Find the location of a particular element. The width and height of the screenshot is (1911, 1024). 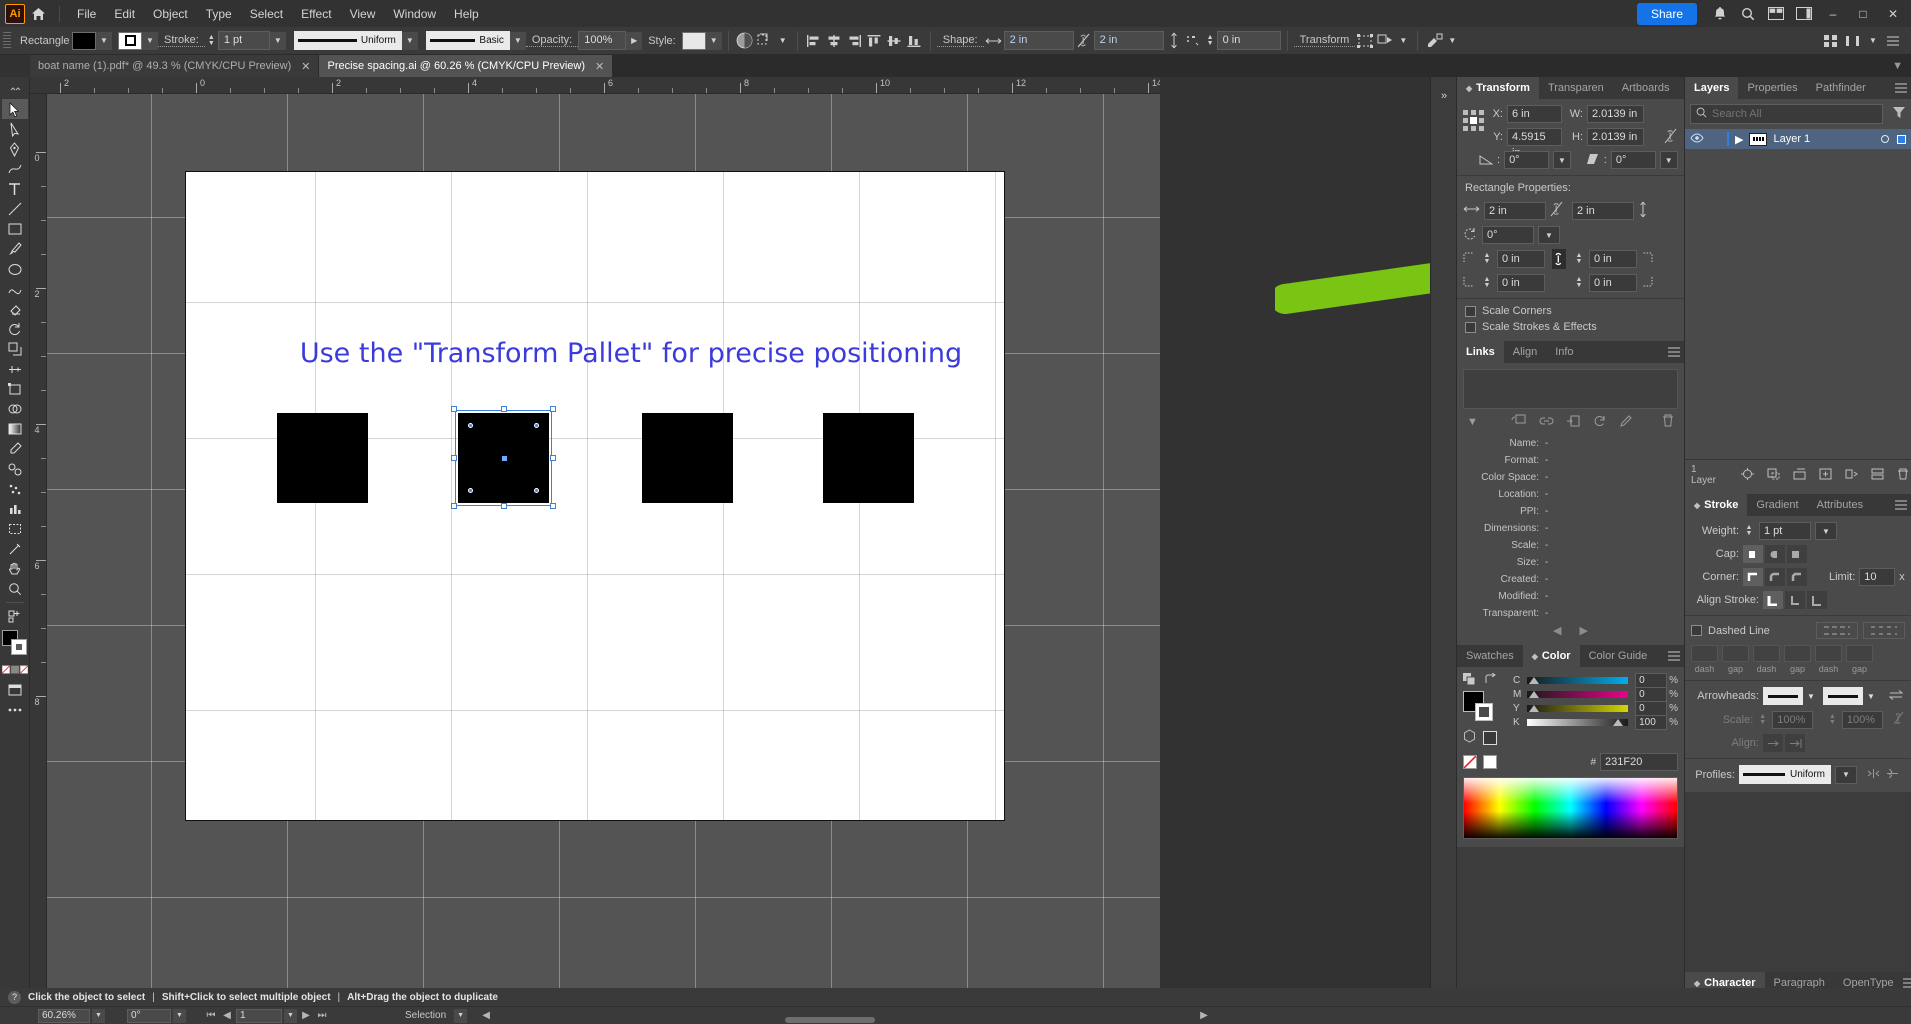

tool-free-transform is located at coordinates (15, 389).